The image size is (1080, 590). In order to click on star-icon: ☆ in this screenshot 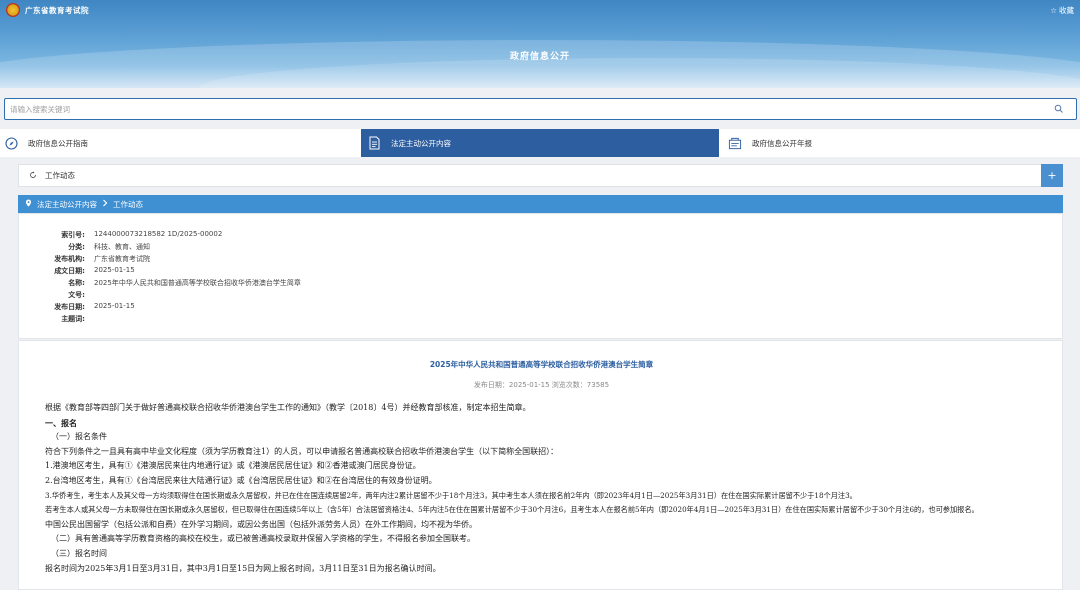, I will do `click(1053, 10)`.